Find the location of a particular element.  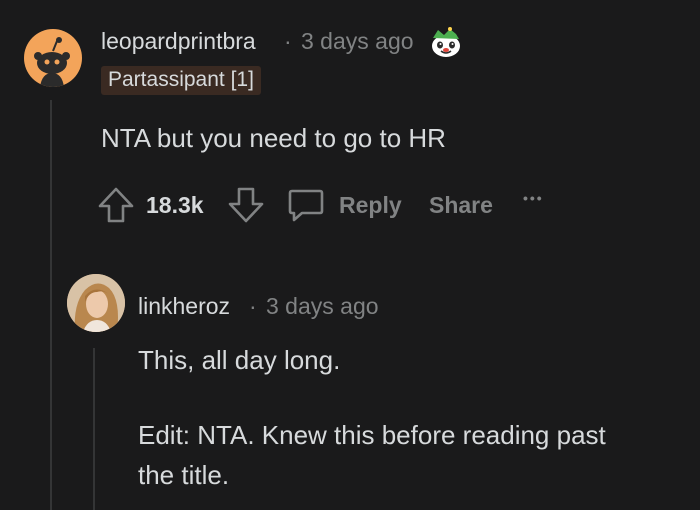

vote-score: 18.3k is located at coordinates (175, 205).